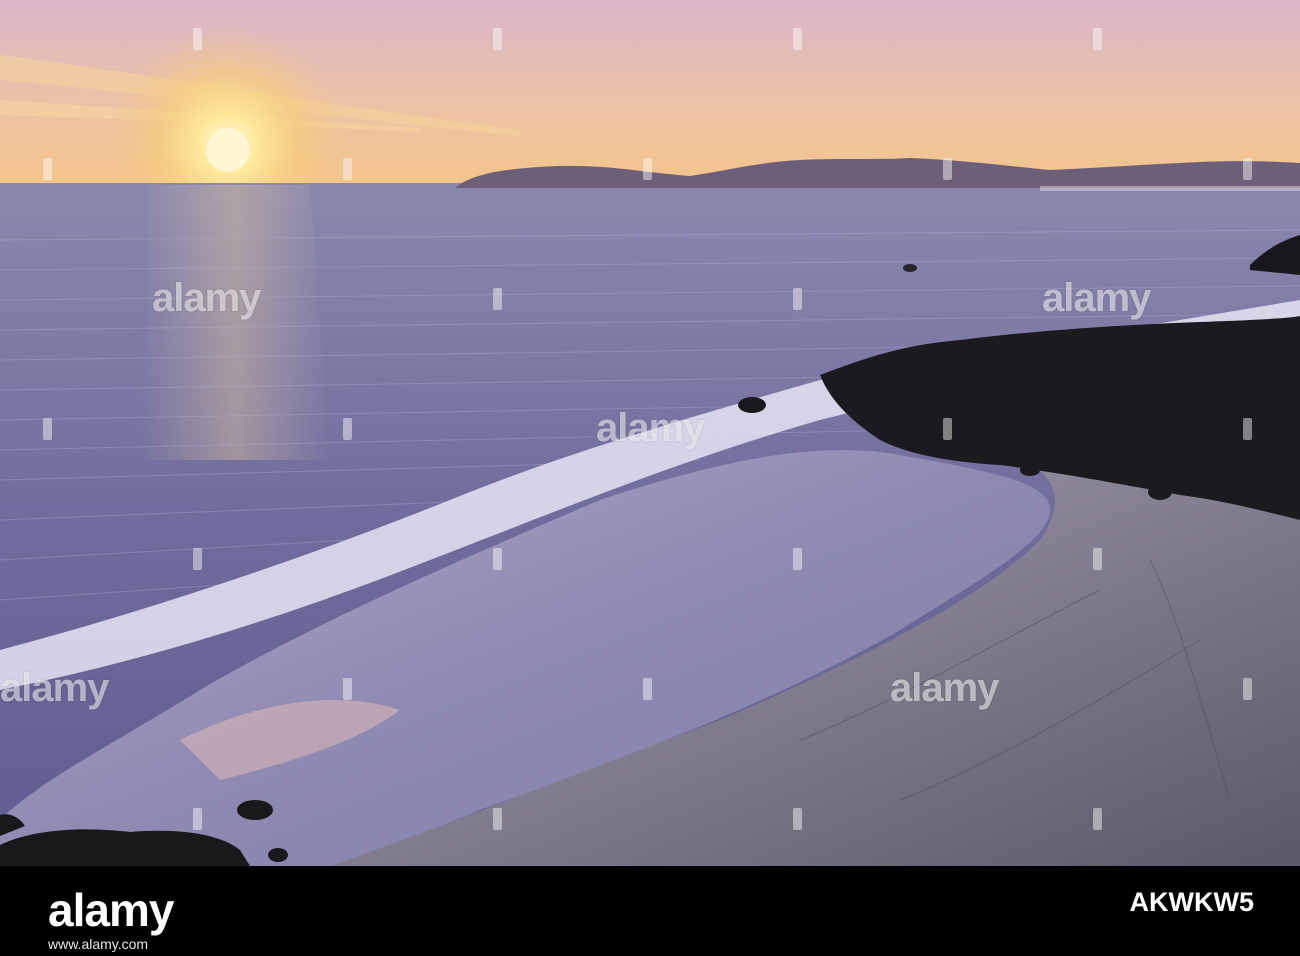 The image size is (1300, 956). Describe the element at coordinates (650, 911) in the screenshot. I see `footer-bar: alamy www.alamy.com AKWKW5` at that location.